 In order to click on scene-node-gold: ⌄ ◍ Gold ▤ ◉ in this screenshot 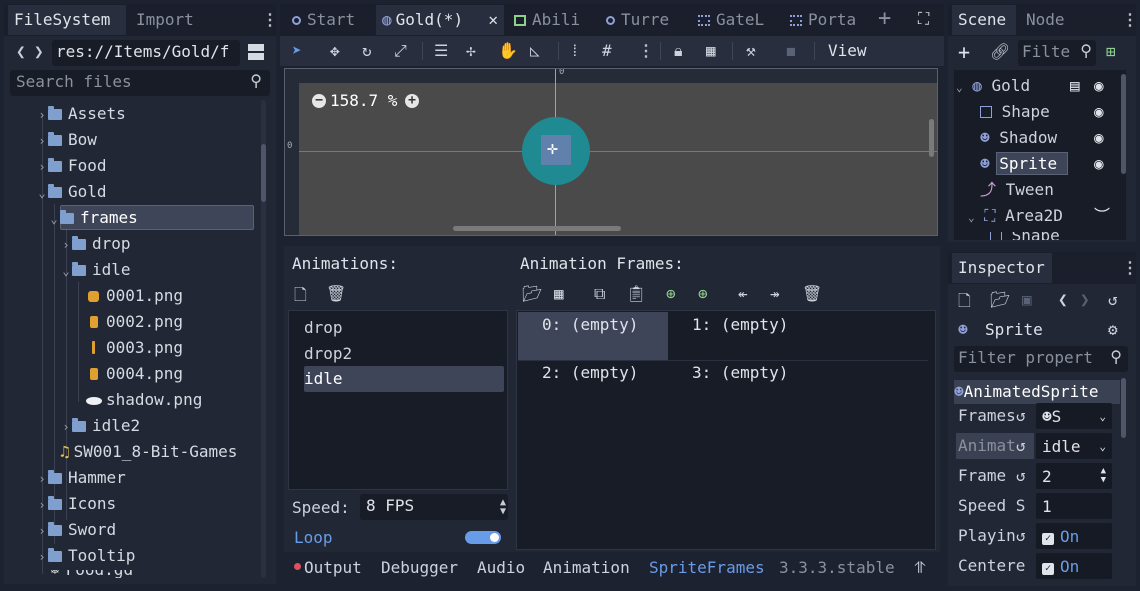, I will do `click(1034, 86)`.